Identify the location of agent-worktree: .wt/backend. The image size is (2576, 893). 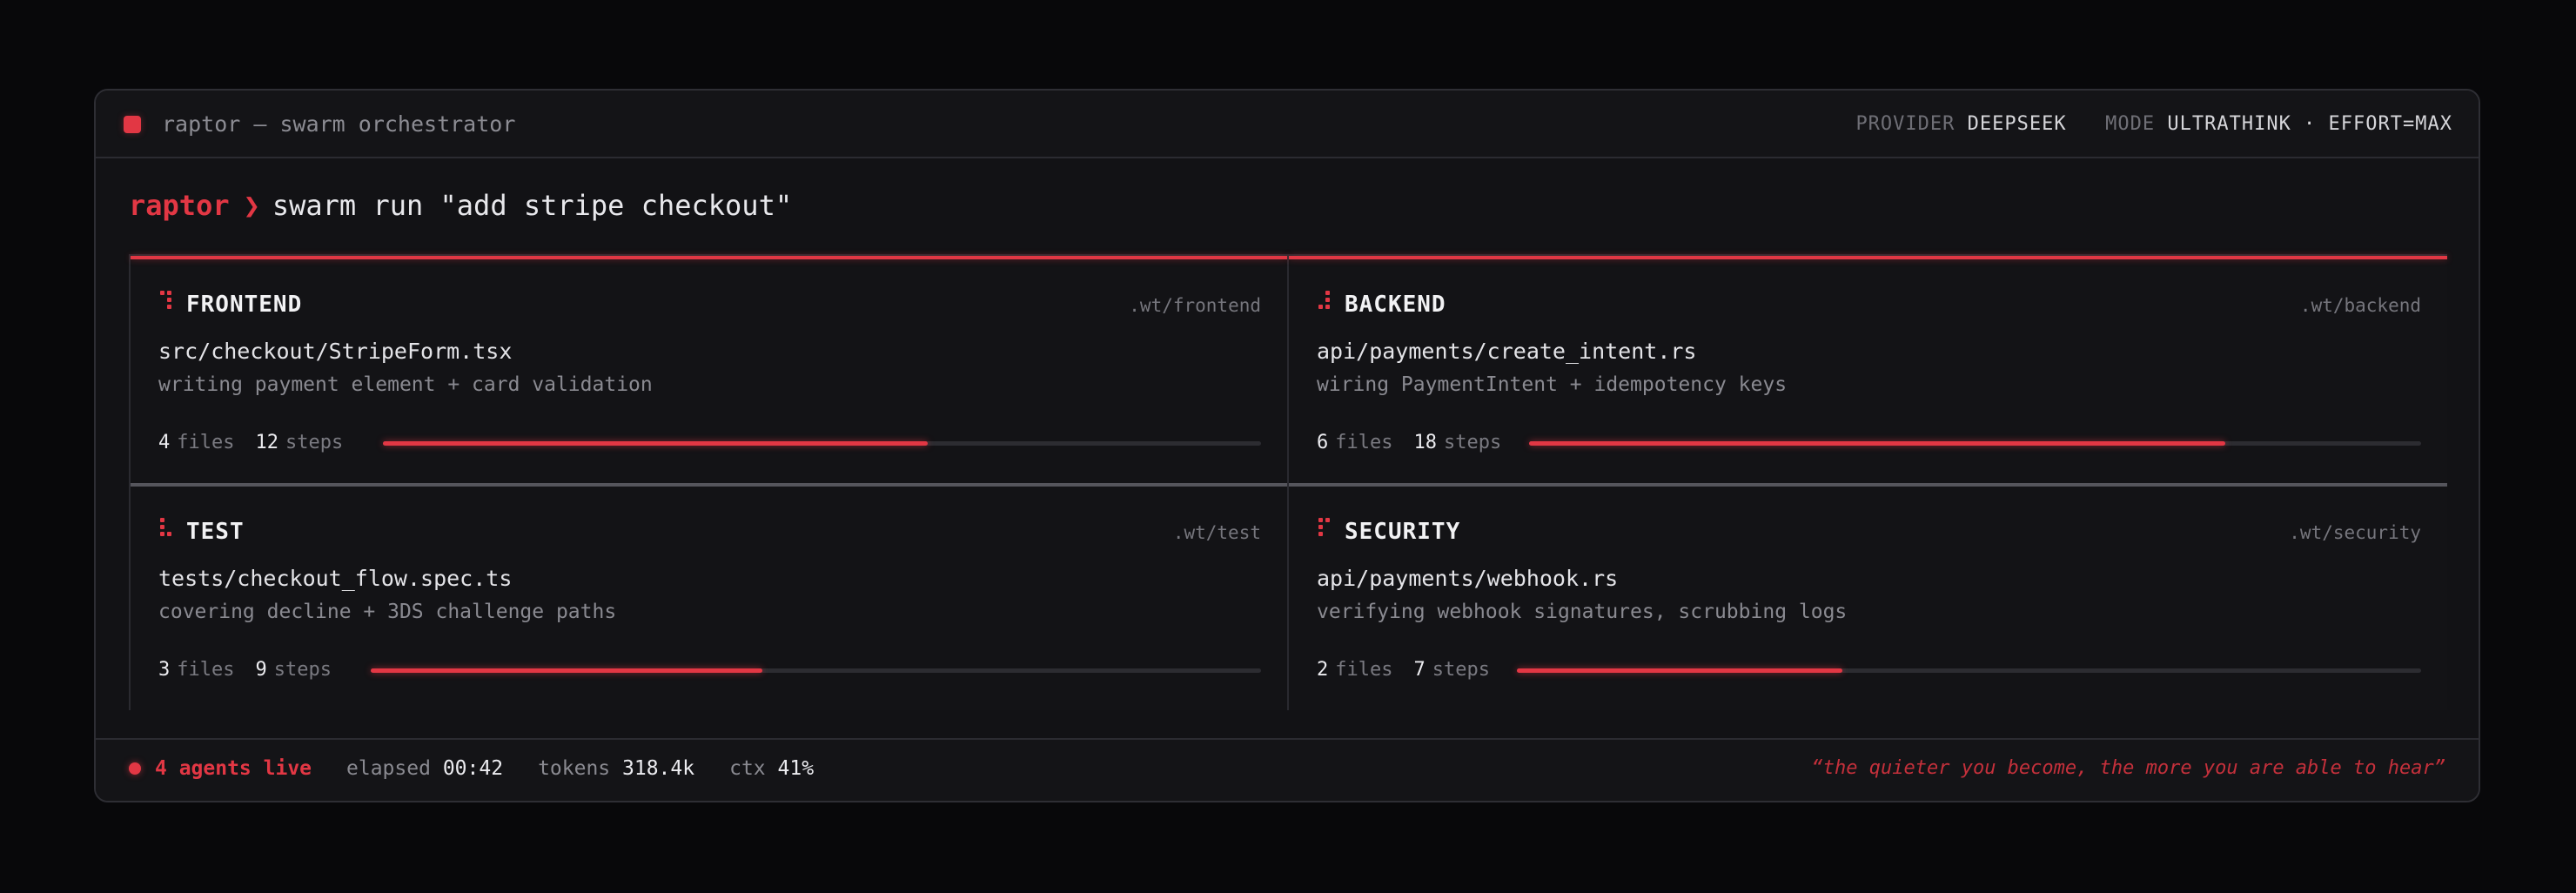
(2360, 306).